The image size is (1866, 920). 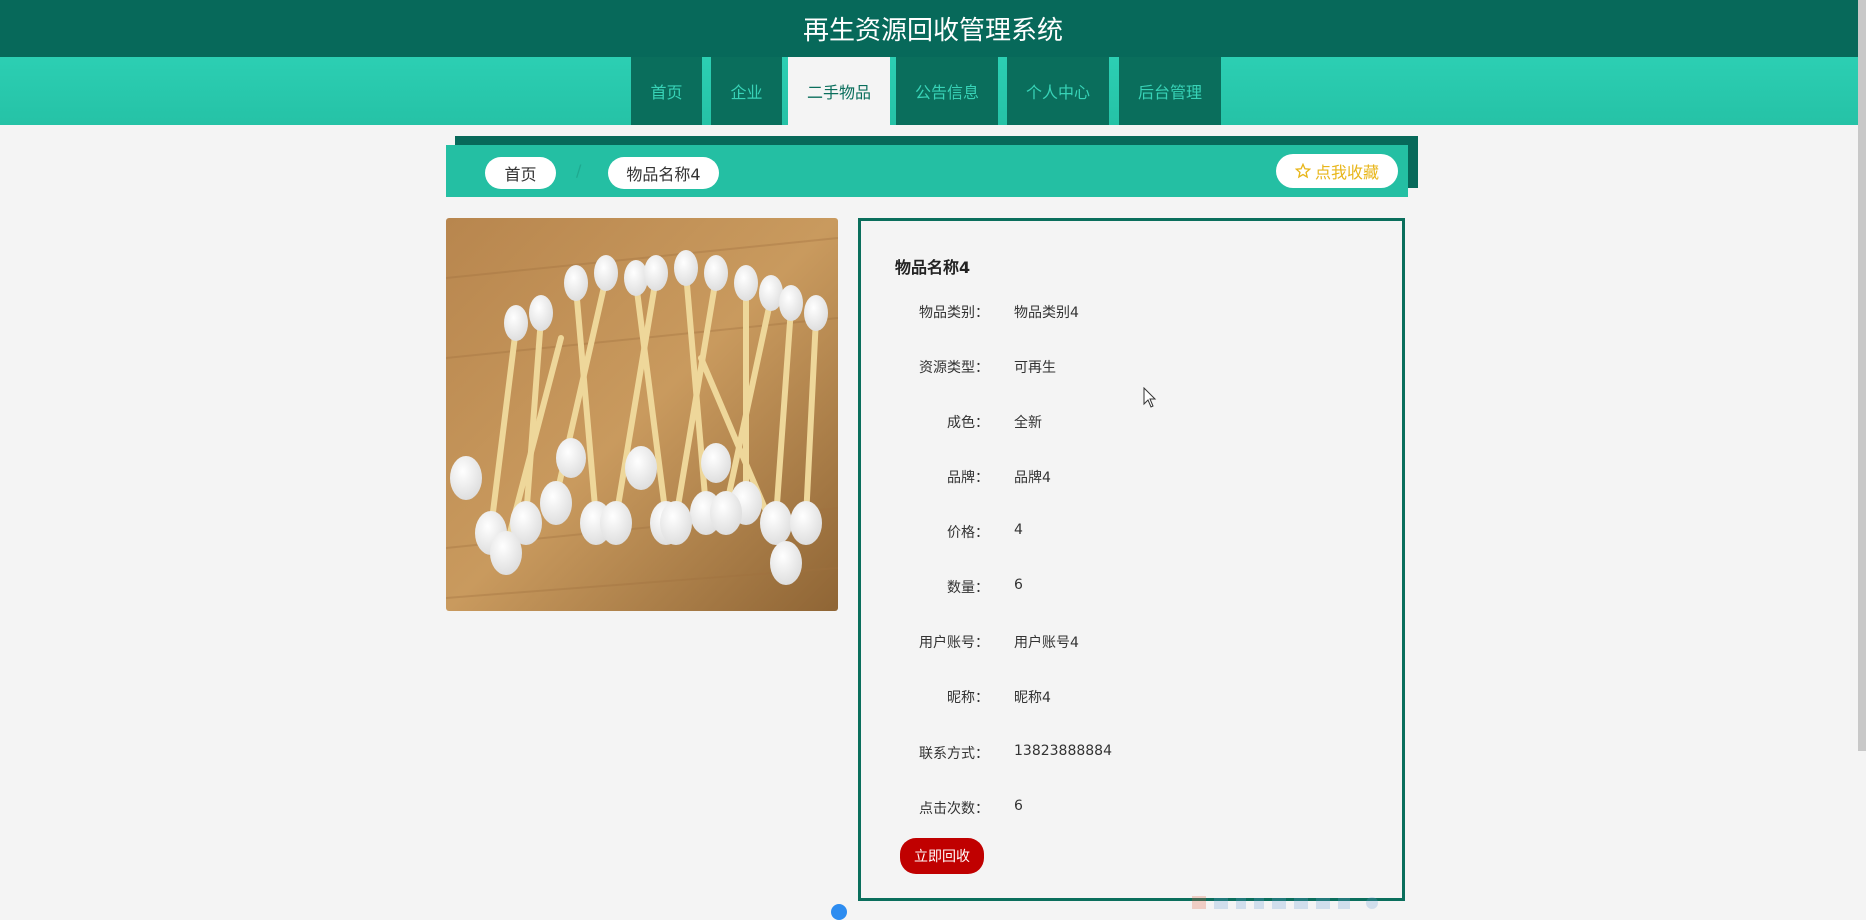 What do you see at coordinates (954, 368) in the screenshot?
I see `field-label: 资源类型：` at bounding box center [954, 368].